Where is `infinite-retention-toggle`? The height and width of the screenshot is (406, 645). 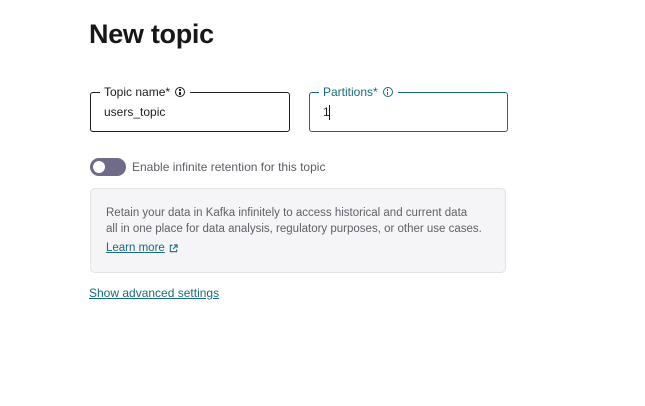
infinite-retention-toggle is located at coordinates (108, 167).